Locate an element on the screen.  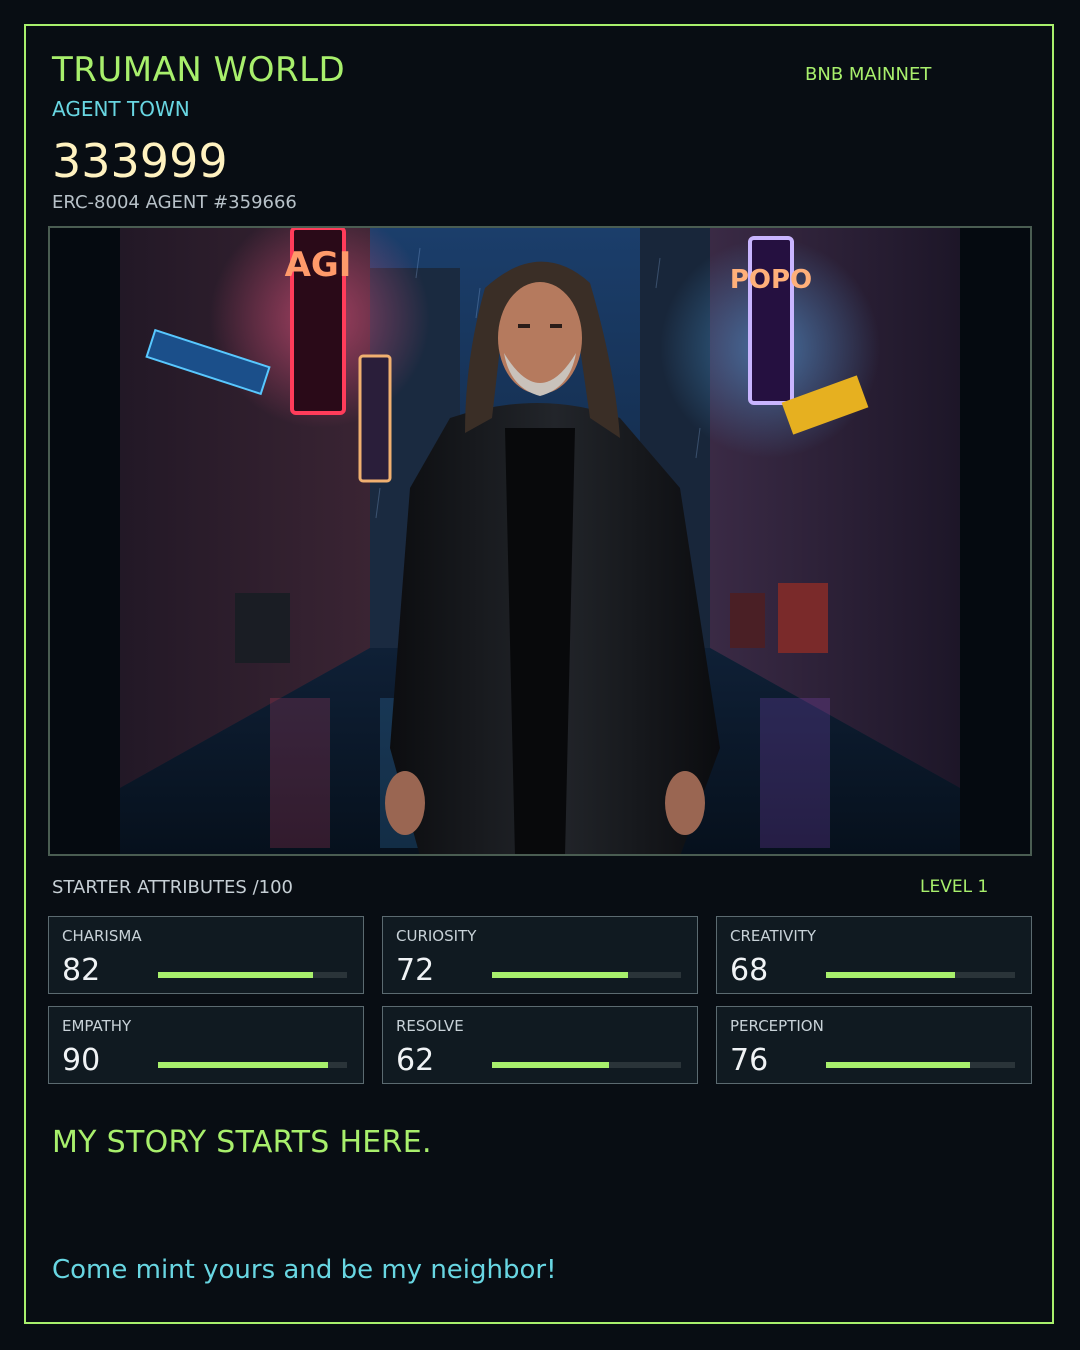
sign-left-text: AGI is located at coordinates (318, 265).